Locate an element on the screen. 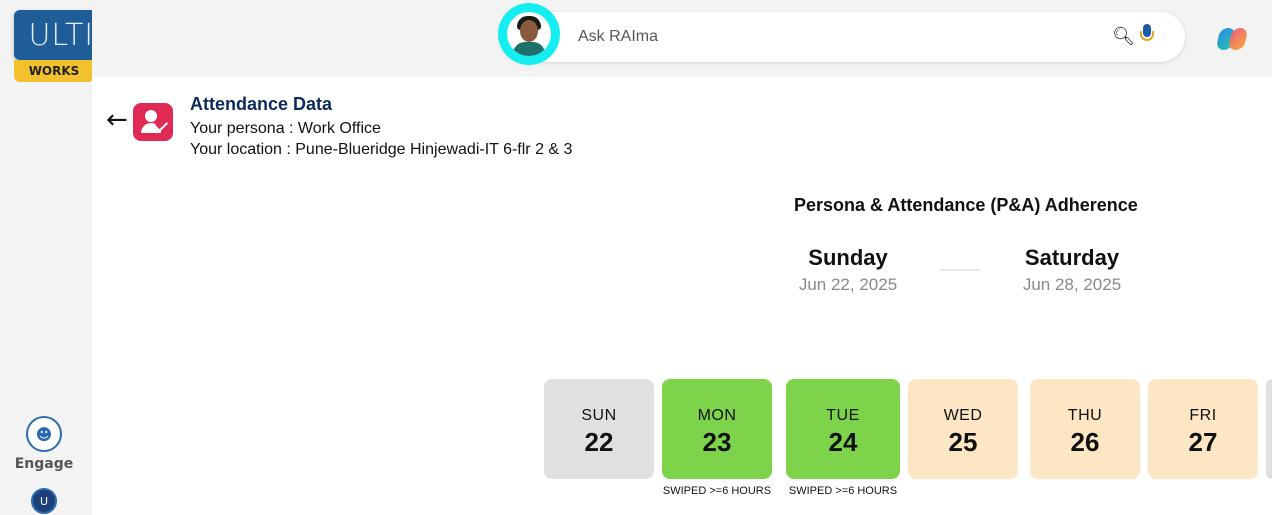 The width and height of the screenshot is (1272, 515). day-card-thu: THU 26 is located at coordinates (1085, 429).